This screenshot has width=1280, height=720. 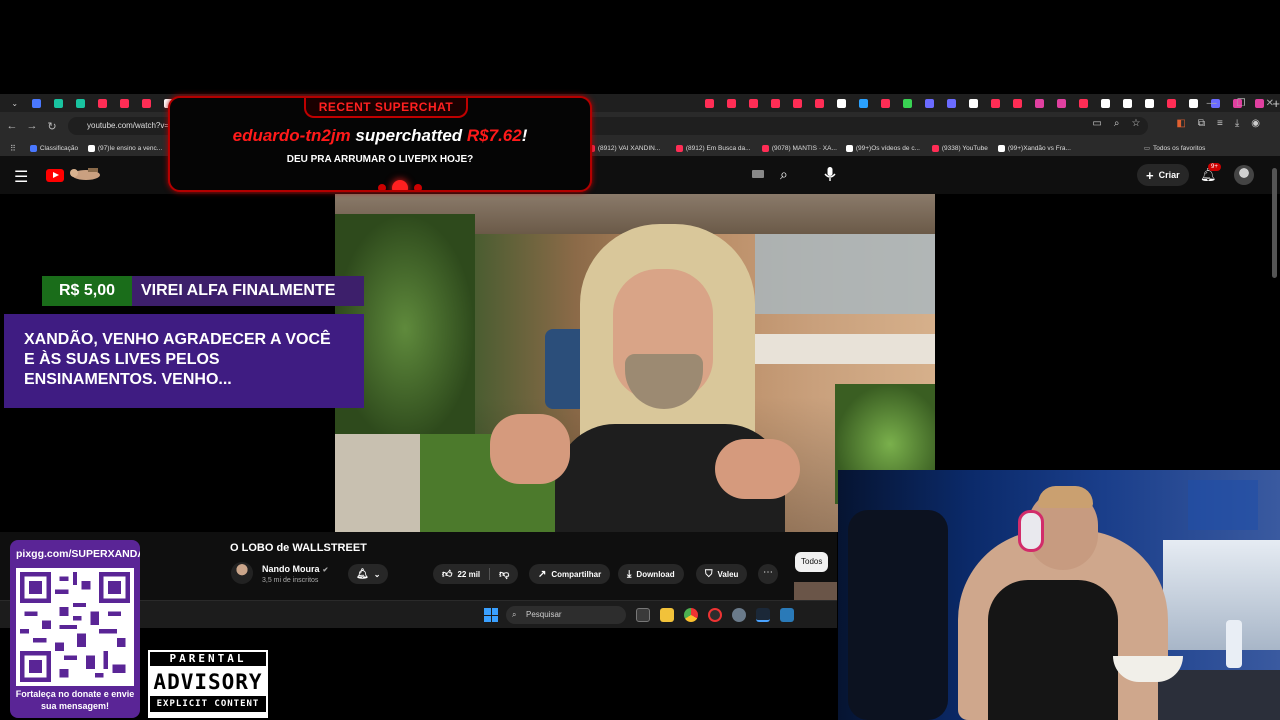 I want to click on all-favorites-label: Todos os favoritos, so click(x=1179, y=148).